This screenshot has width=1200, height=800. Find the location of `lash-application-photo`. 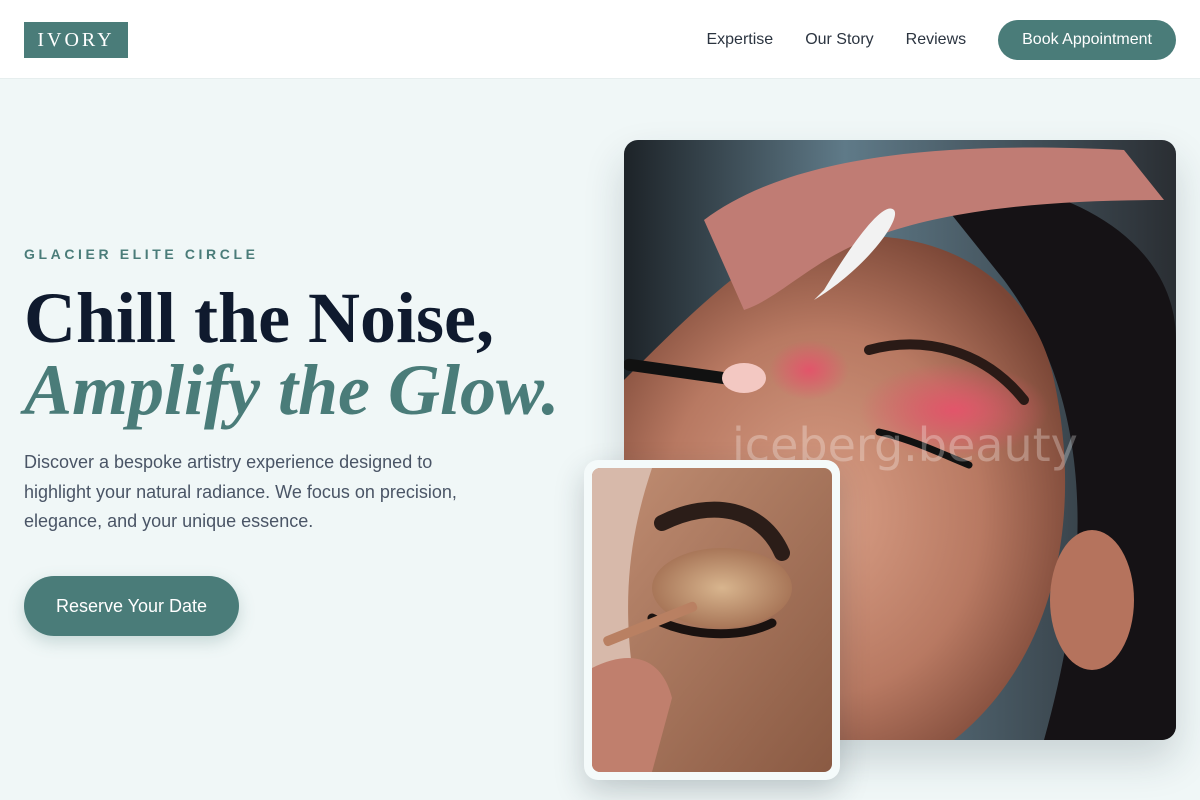

lash-application-photo is located at coordinates (712, 620).